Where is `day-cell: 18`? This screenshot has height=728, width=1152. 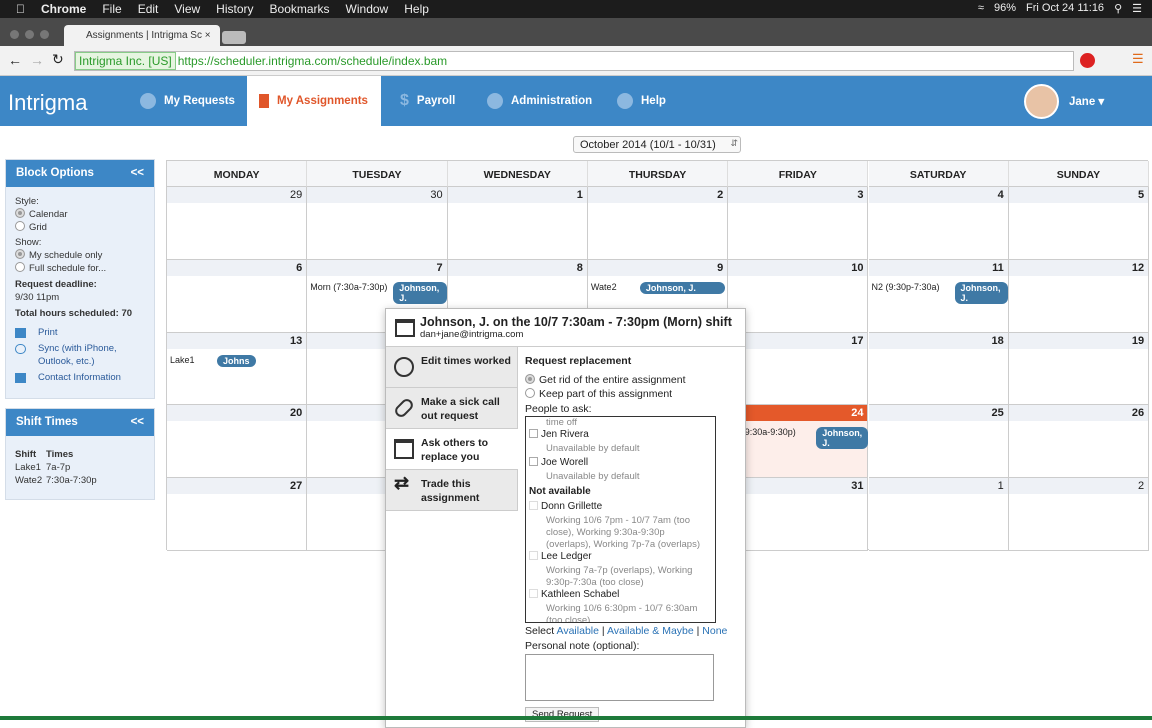
day-cell: 18 is located at coordinates (938, 369).